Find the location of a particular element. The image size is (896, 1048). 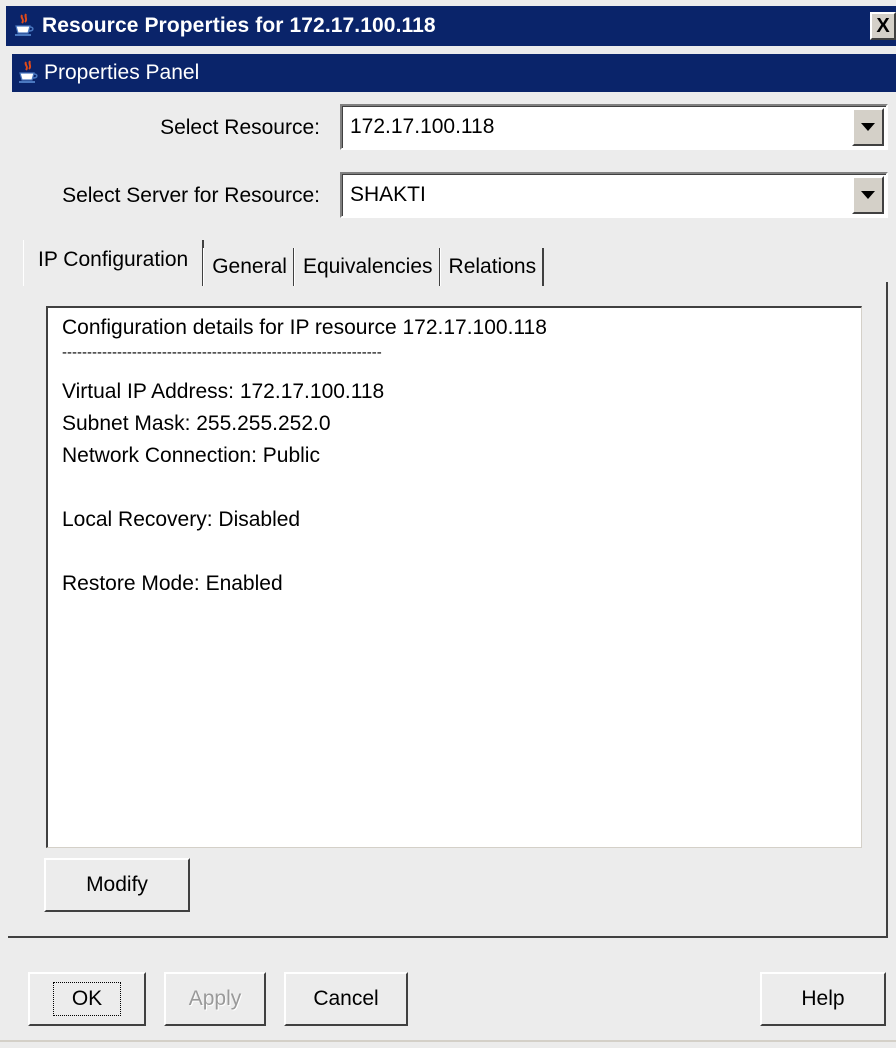

close-icon: X is located at coordinates (883, 26).